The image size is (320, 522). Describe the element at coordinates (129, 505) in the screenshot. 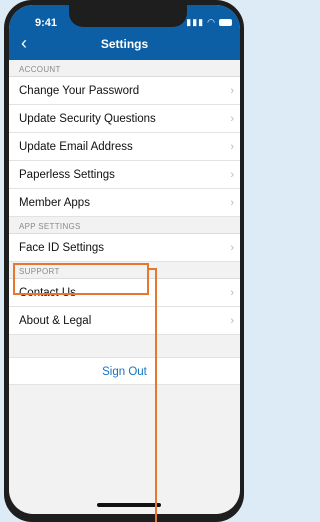

I see `home-indicator` at that location.